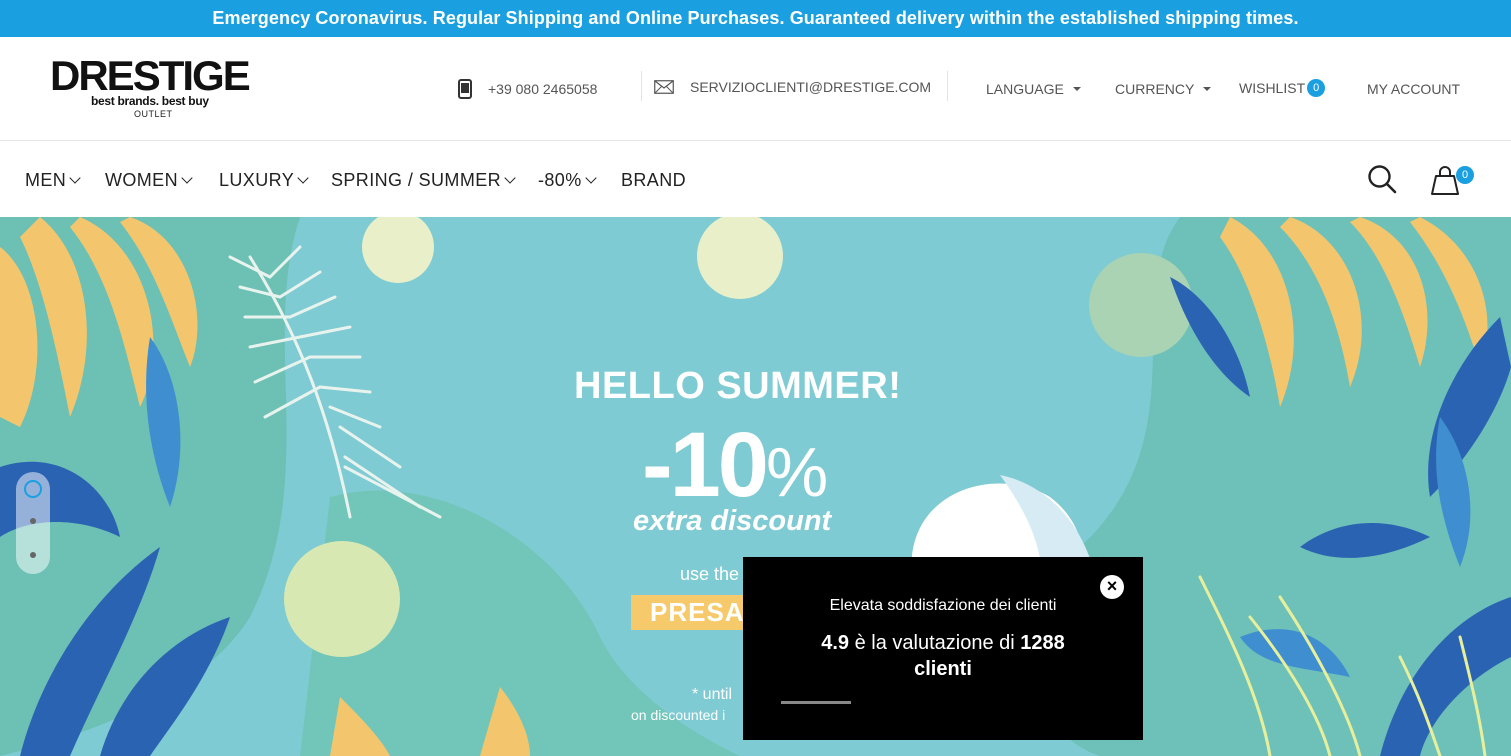 This screenshot has height=756, width=1511. Describe the element at coordinates (816, 702) in the screenshot. I see `popup-progress-bar` at that location.